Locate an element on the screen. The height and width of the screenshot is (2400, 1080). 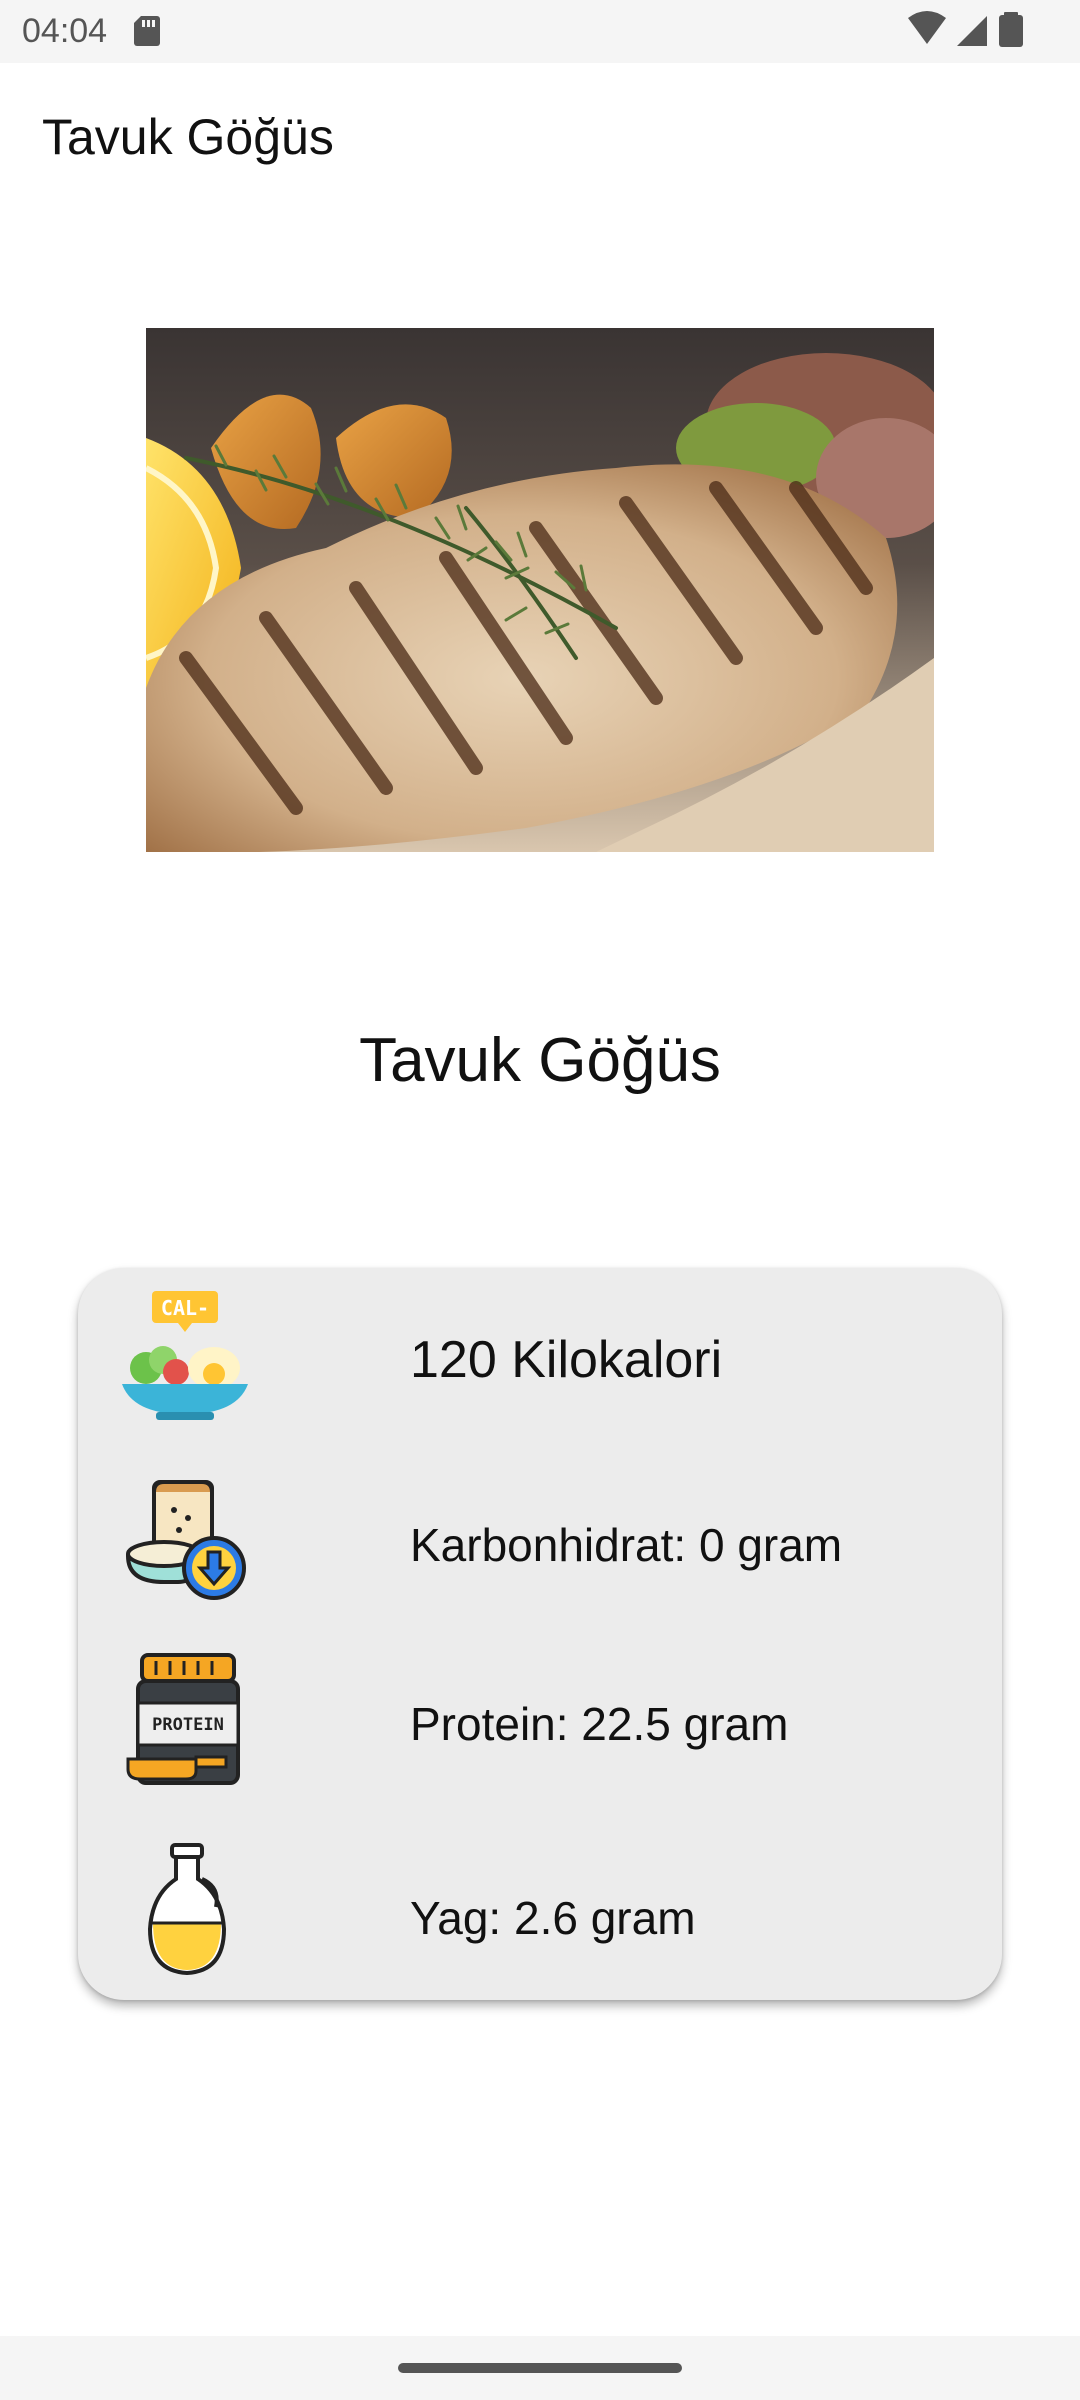
wifi-icon is located at coordinates (927, 27).